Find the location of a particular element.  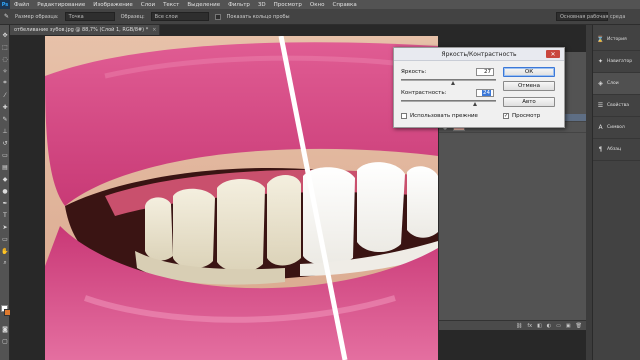

dodge-tool-icon: ● is located at coordinates (5, 191).